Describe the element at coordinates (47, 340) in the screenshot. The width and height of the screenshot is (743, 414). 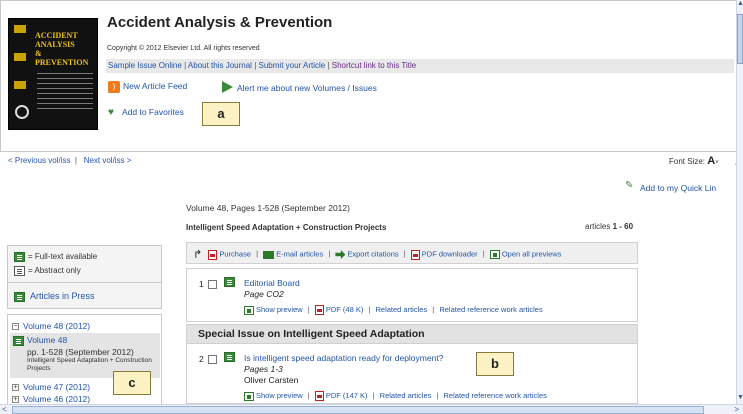
I see `volume-48-label: Volume 48` at that location.